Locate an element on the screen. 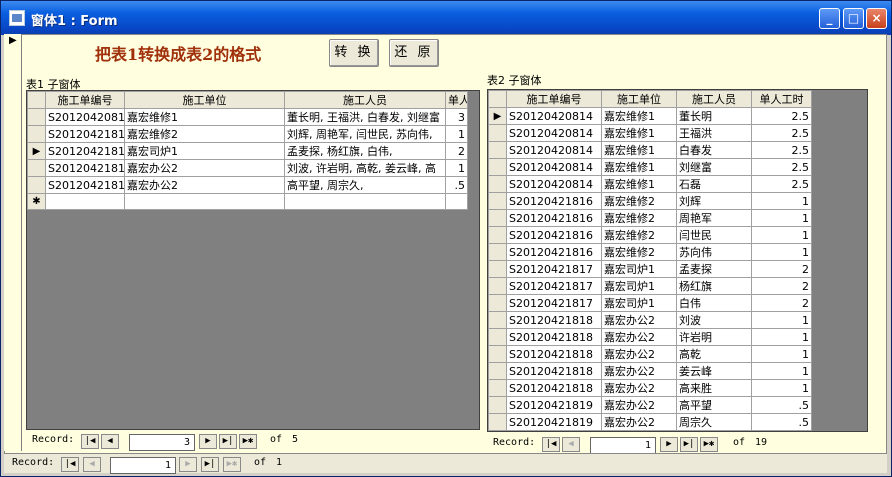 The height and width of the screenshot is (477, 892). convert-button: 转 换 is located at coordinates (354, 53).